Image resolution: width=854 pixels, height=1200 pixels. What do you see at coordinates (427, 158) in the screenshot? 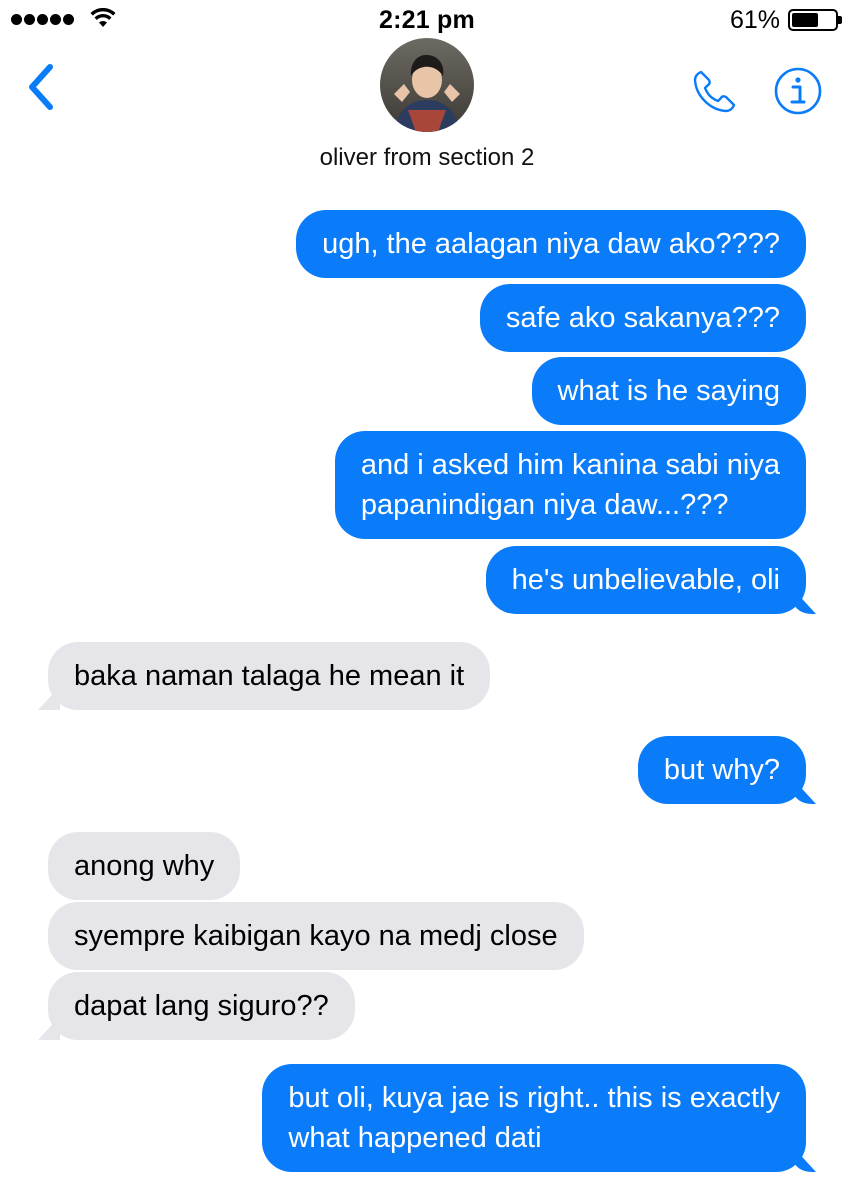
I see `contact-name: oliver from section 2` at bounding box center [427, 158].